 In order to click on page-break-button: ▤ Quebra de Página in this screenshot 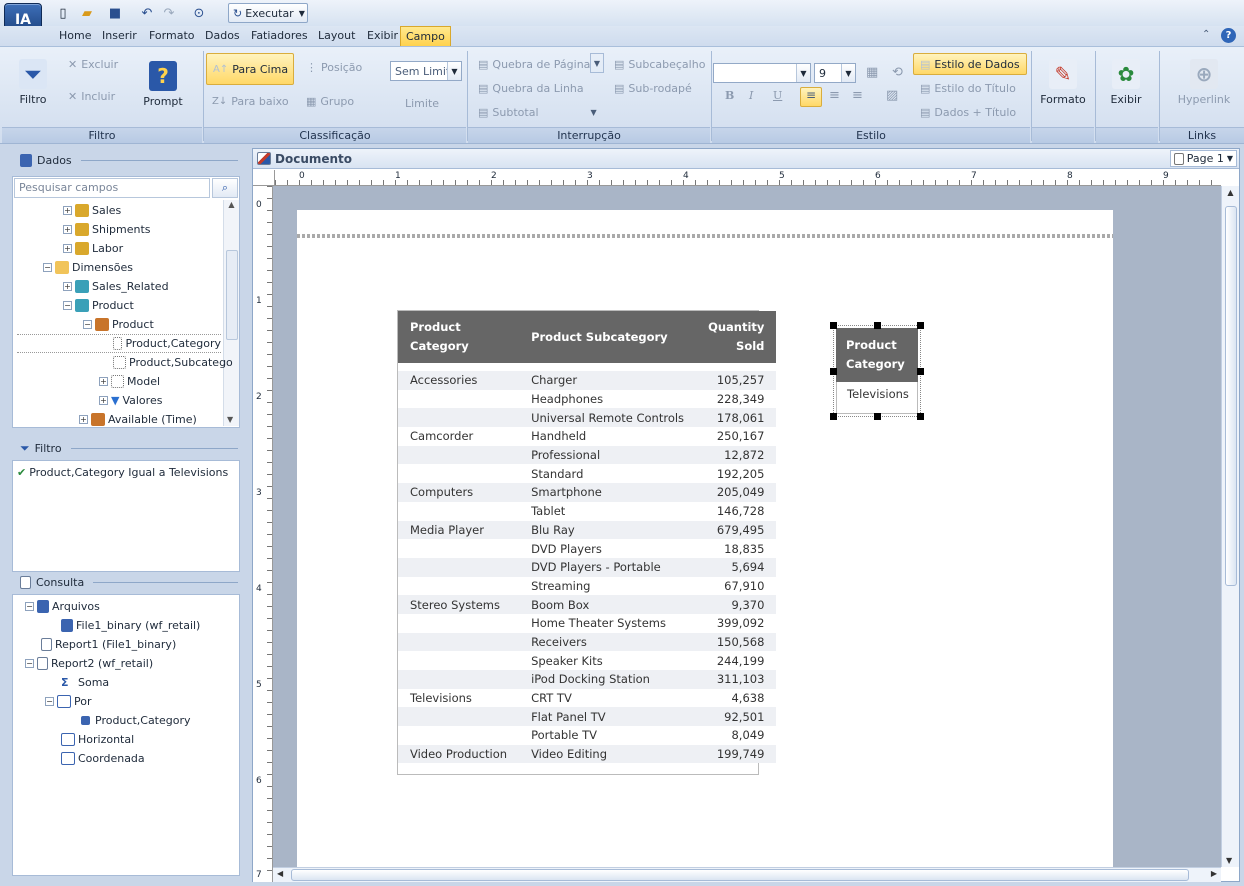, I will do `click(534, 64)`.